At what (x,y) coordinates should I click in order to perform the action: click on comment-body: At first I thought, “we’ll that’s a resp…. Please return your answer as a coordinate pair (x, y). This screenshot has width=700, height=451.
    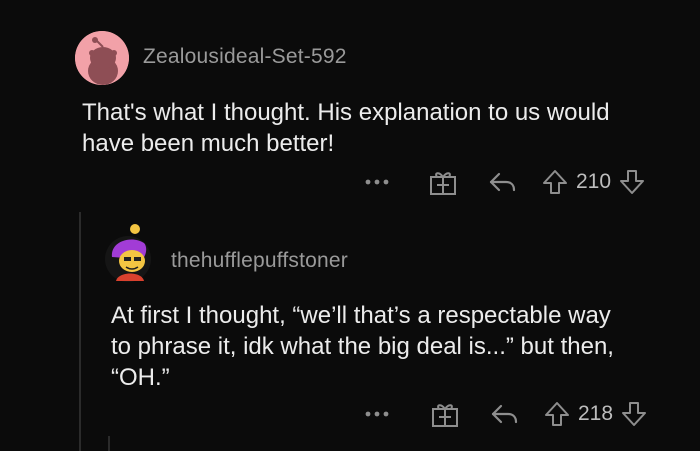
    Looking at the image, I should click on (362, 346).